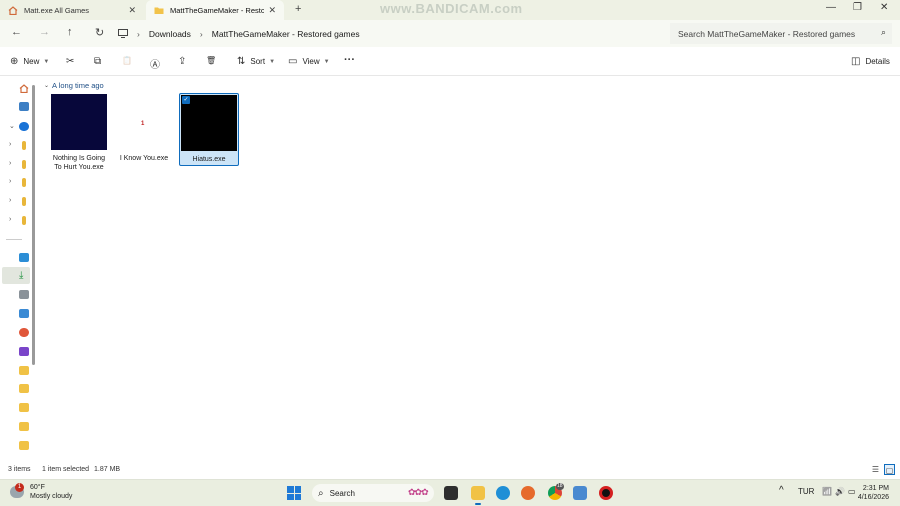 This screenshot has width=900, height=506. Describe the element at coordinates (24, 276) in the screenshot. I see `download-icon: ⤓` at that location.